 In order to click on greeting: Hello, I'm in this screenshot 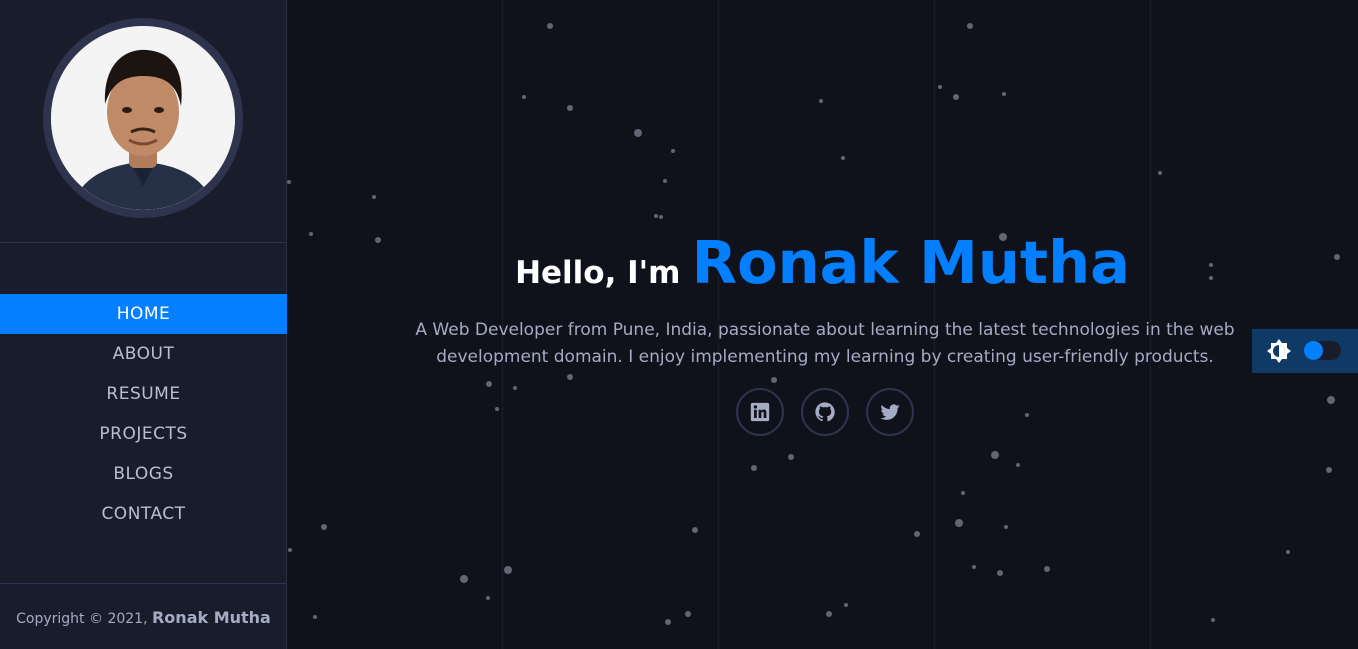, I will do `click(598, 273)`.